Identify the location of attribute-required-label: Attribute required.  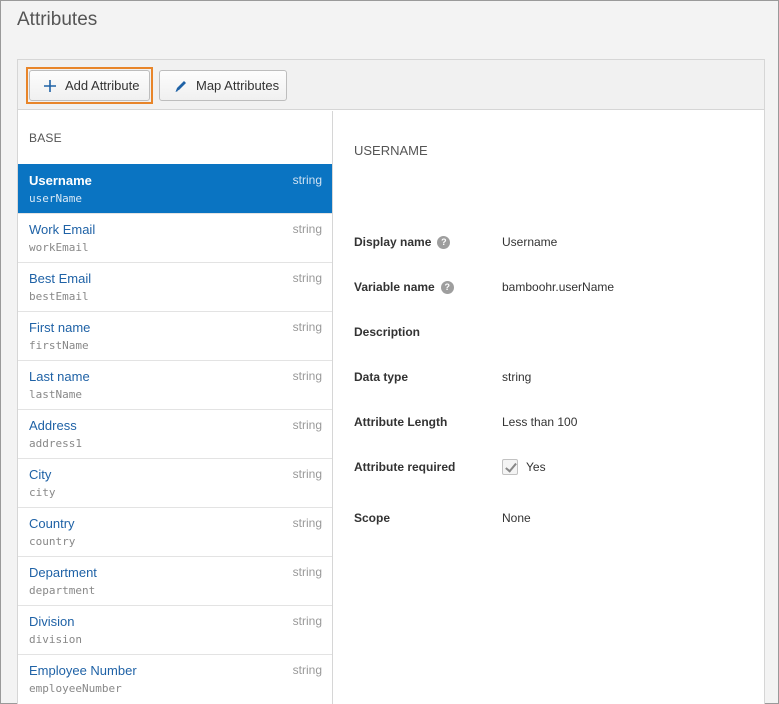
(405, 467).